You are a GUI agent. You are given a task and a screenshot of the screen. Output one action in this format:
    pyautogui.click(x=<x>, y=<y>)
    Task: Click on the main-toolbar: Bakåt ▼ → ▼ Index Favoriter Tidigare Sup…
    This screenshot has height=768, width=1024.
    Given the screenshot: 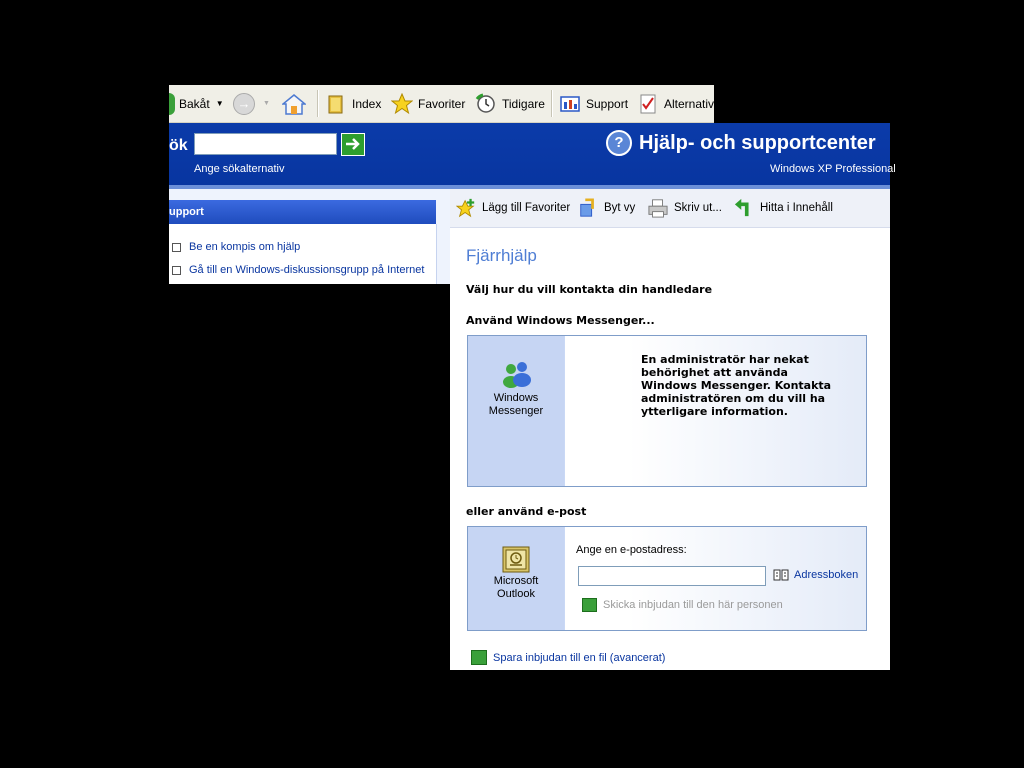 What is the action you would take?
    pyautogui.click(x=441, y=104)
    